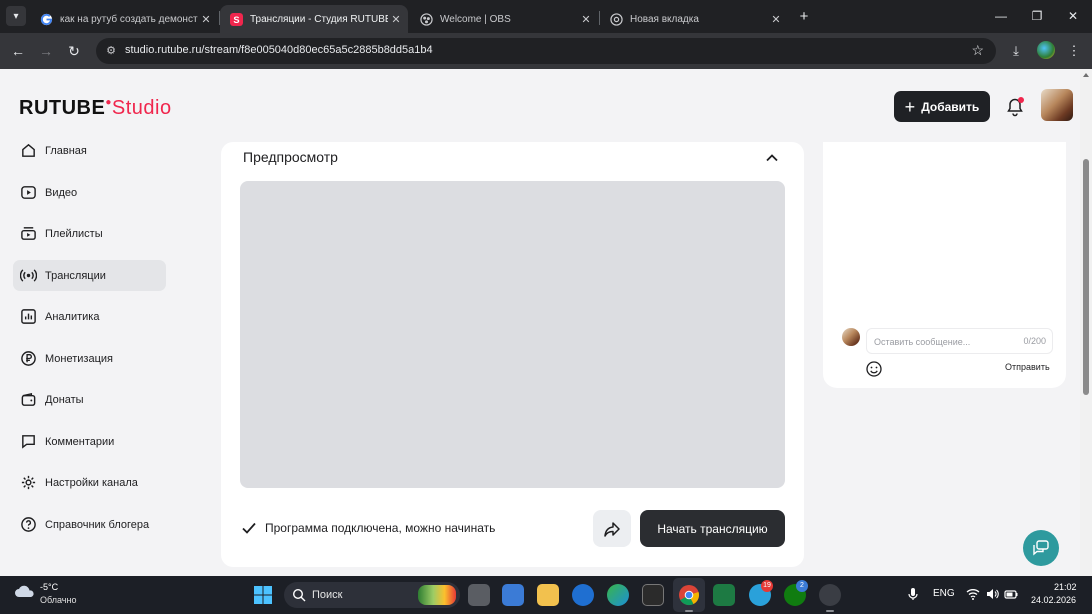 The height and width of the screenshot is (614, 1092). I want to click on share-button, so click(612, 528).